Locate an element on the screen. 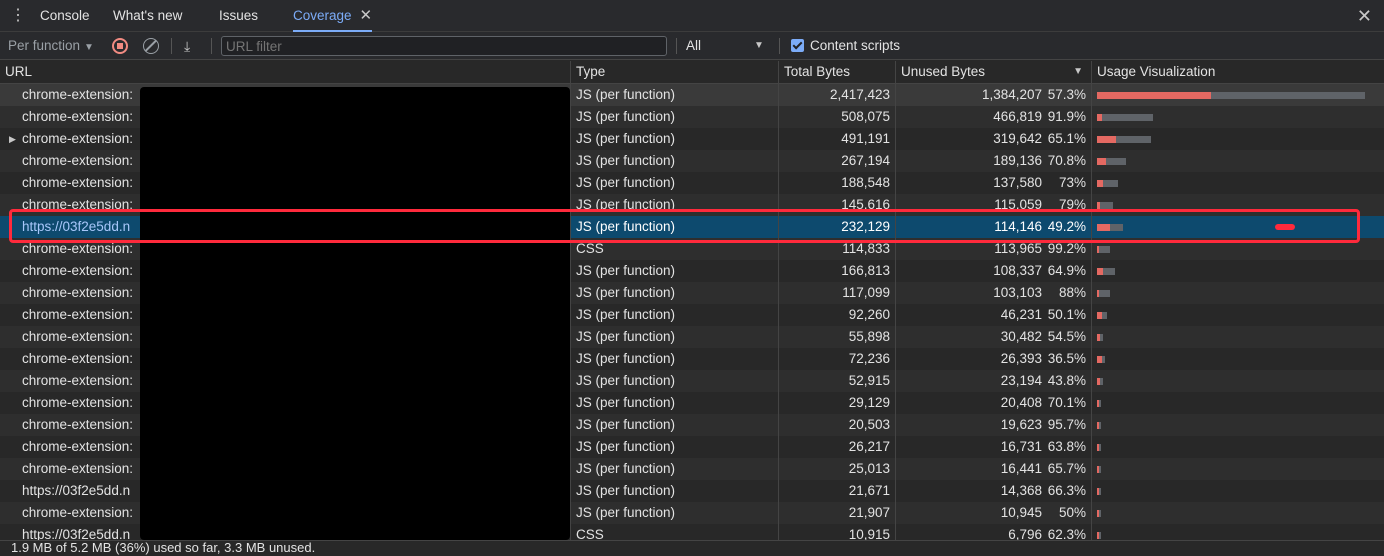  total-bytes-cell-text: 55,898 is located at coordinates (869, 336).